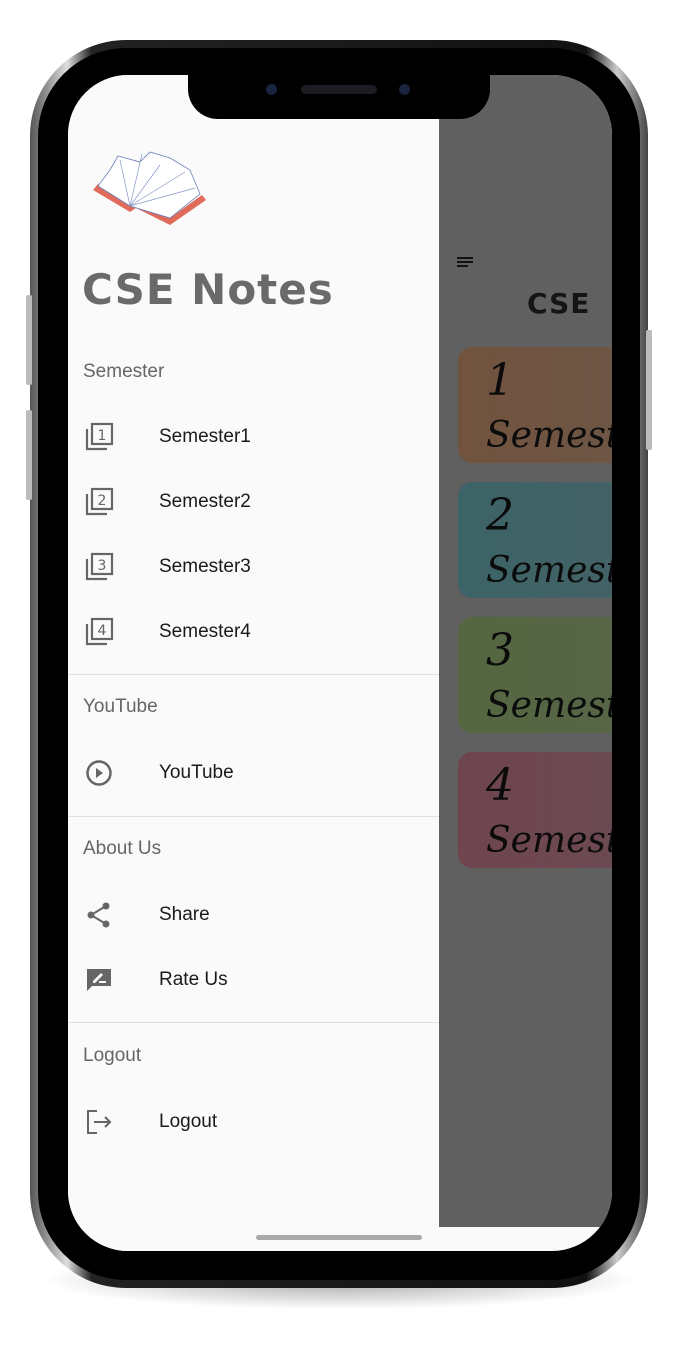 The width and height of the screenshot is (678, 1357). Describe the element at coordinates (535, 540) in the screenshot. I see `semester-card-2: 2 Semester` at that location.